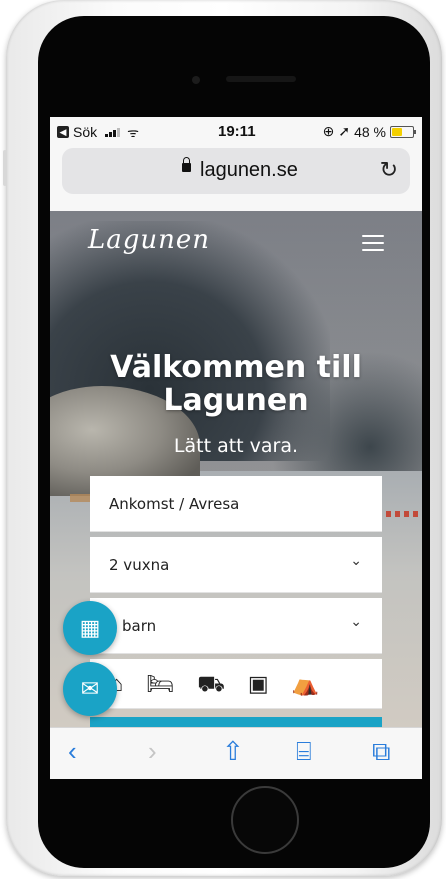 The image size is (446, 879). Describe the element at coordinates (72, 751) in the screenshot. I see `back-icon: ‹` at that location.